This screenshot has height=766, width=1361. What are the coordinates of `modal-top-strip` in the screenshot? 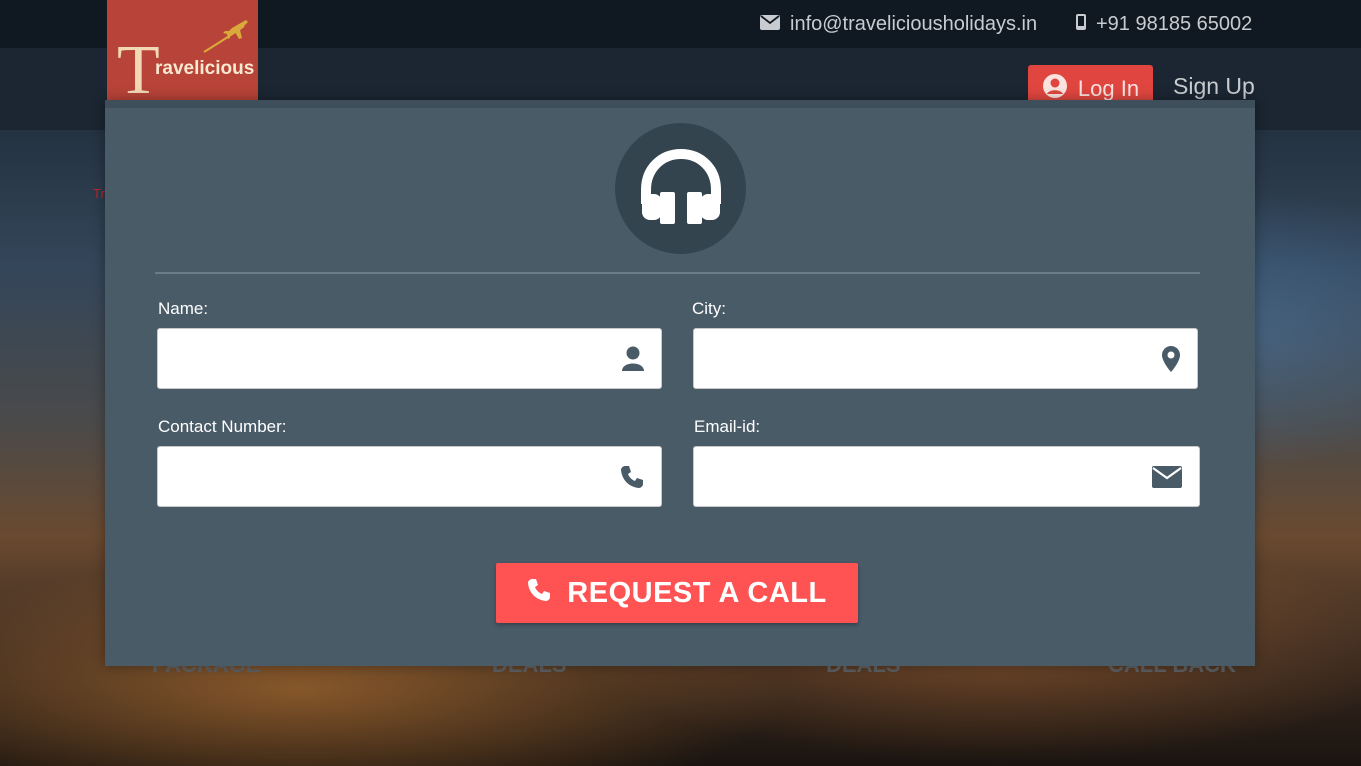 It's located at (680, 104).